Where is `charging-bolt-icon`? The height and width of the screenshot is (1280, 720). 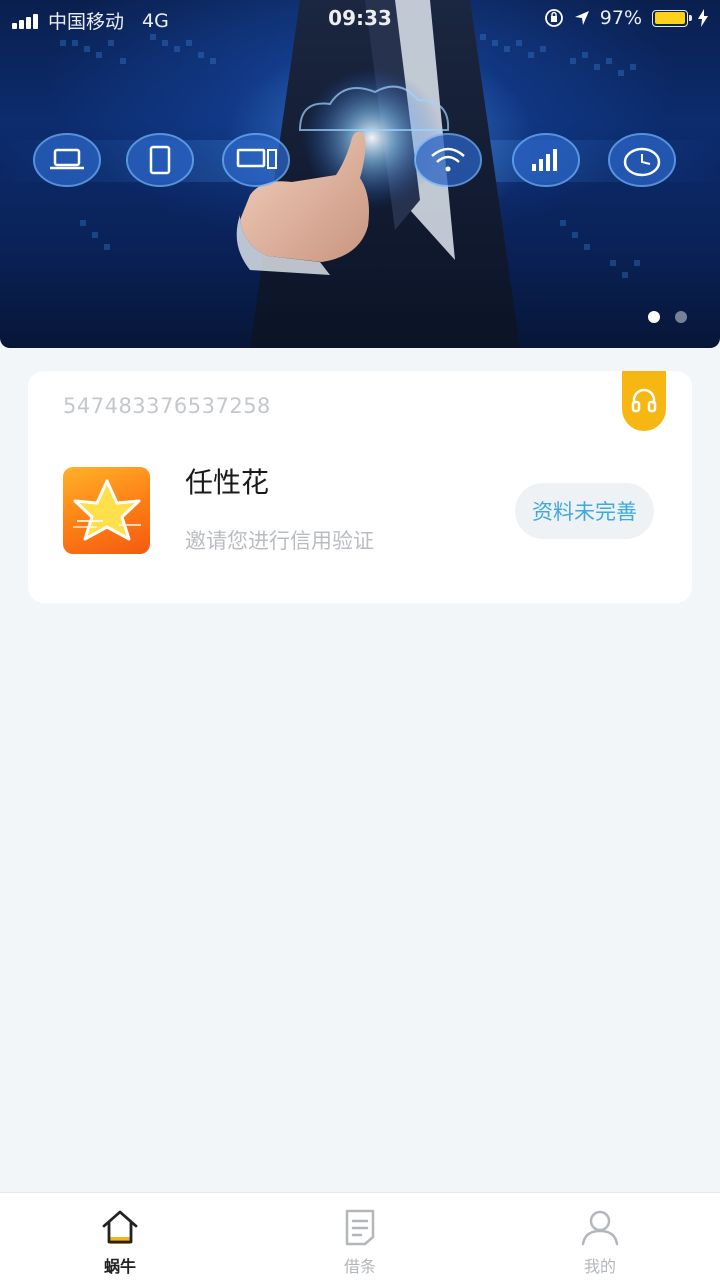 charging-bolt-icon is located at coordinates (703, 18).